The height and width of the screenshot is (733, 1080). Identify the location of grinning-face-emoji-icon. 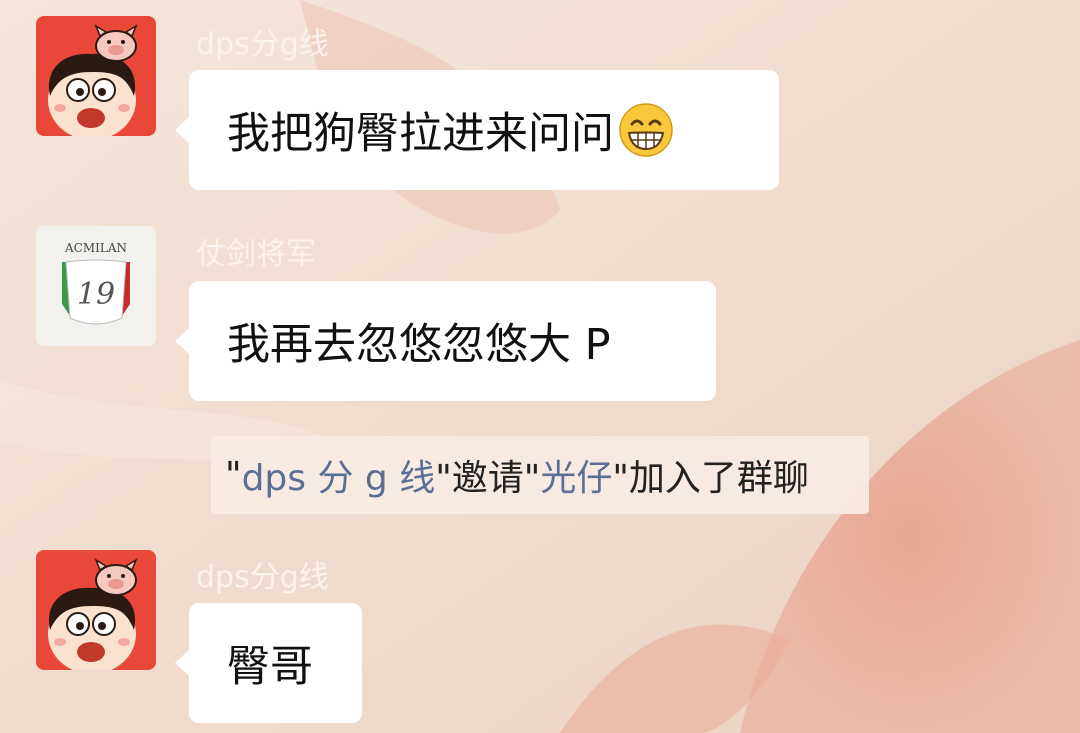
(646, 130).